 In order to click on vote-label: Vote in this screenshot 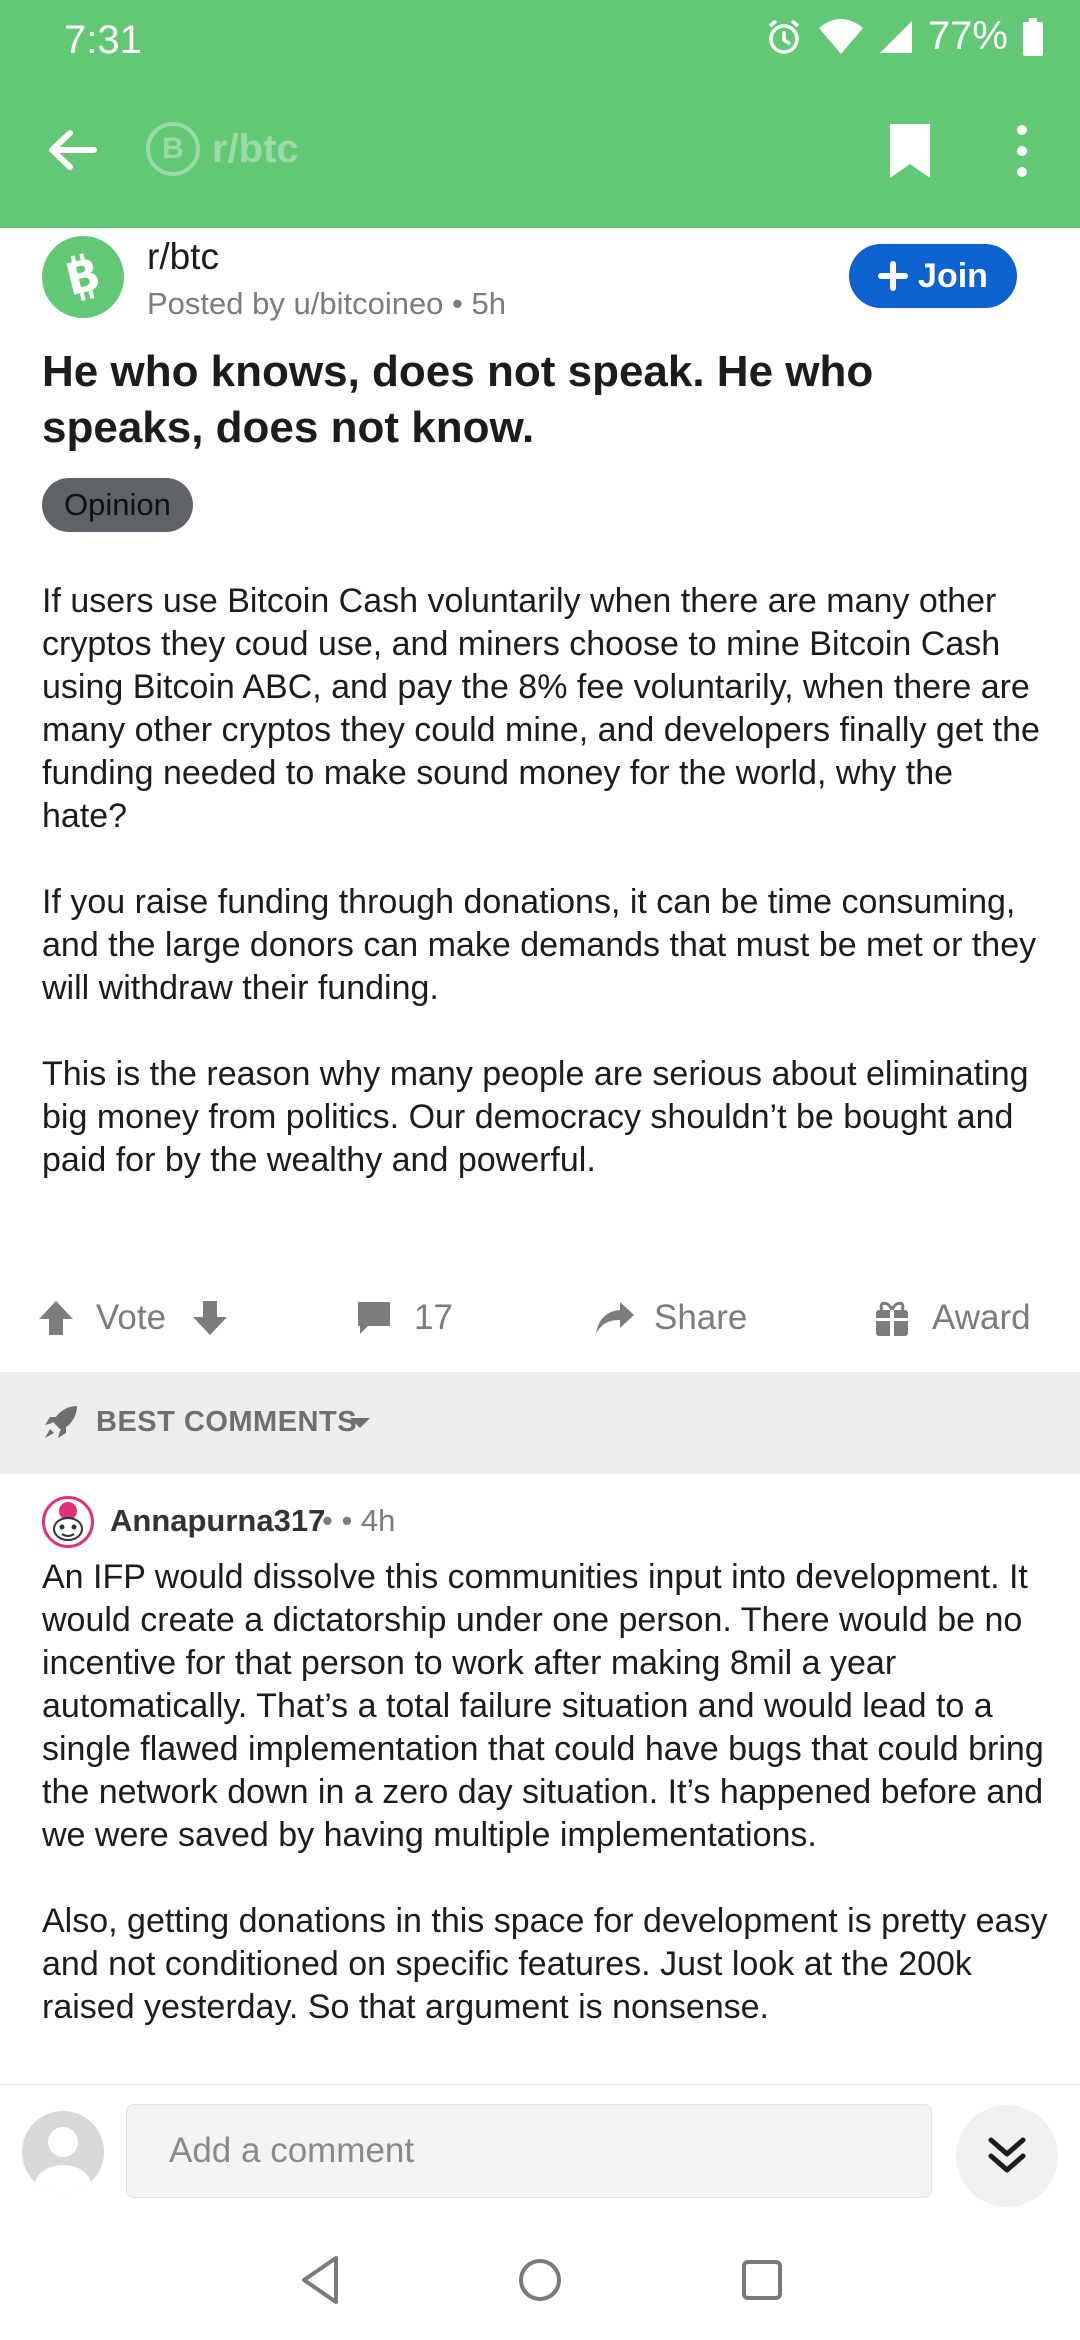, I will do `click(131, 1317)`.